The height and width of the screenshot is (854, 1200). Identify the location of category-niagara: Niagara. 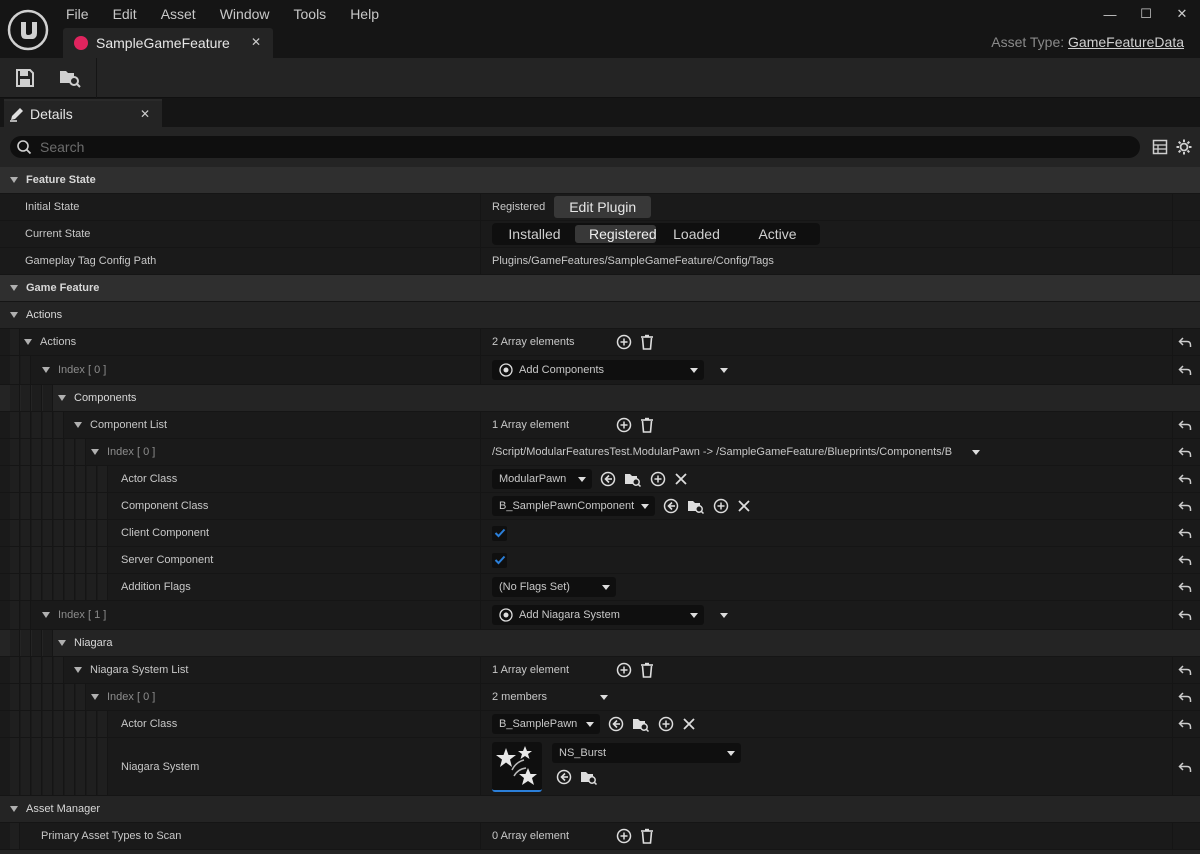
(600, 643).